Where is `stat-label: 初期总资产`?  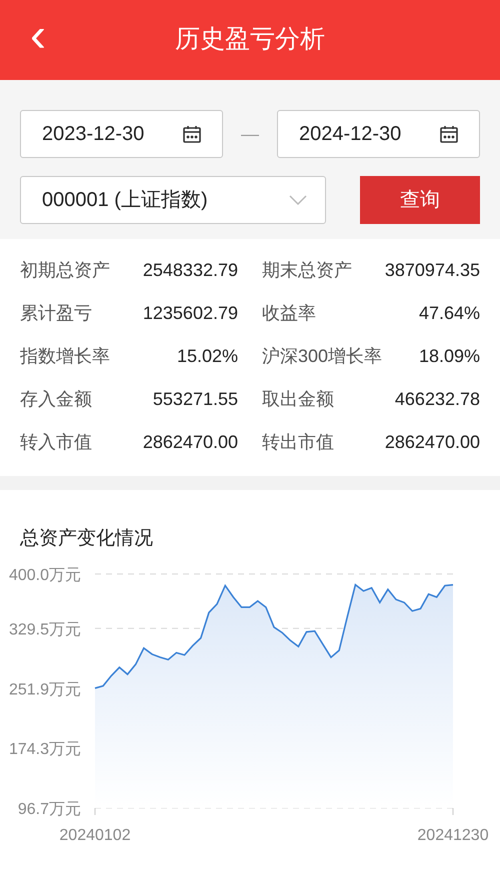 stat-label: 初期总资产 is located at coordinates (65, 270).